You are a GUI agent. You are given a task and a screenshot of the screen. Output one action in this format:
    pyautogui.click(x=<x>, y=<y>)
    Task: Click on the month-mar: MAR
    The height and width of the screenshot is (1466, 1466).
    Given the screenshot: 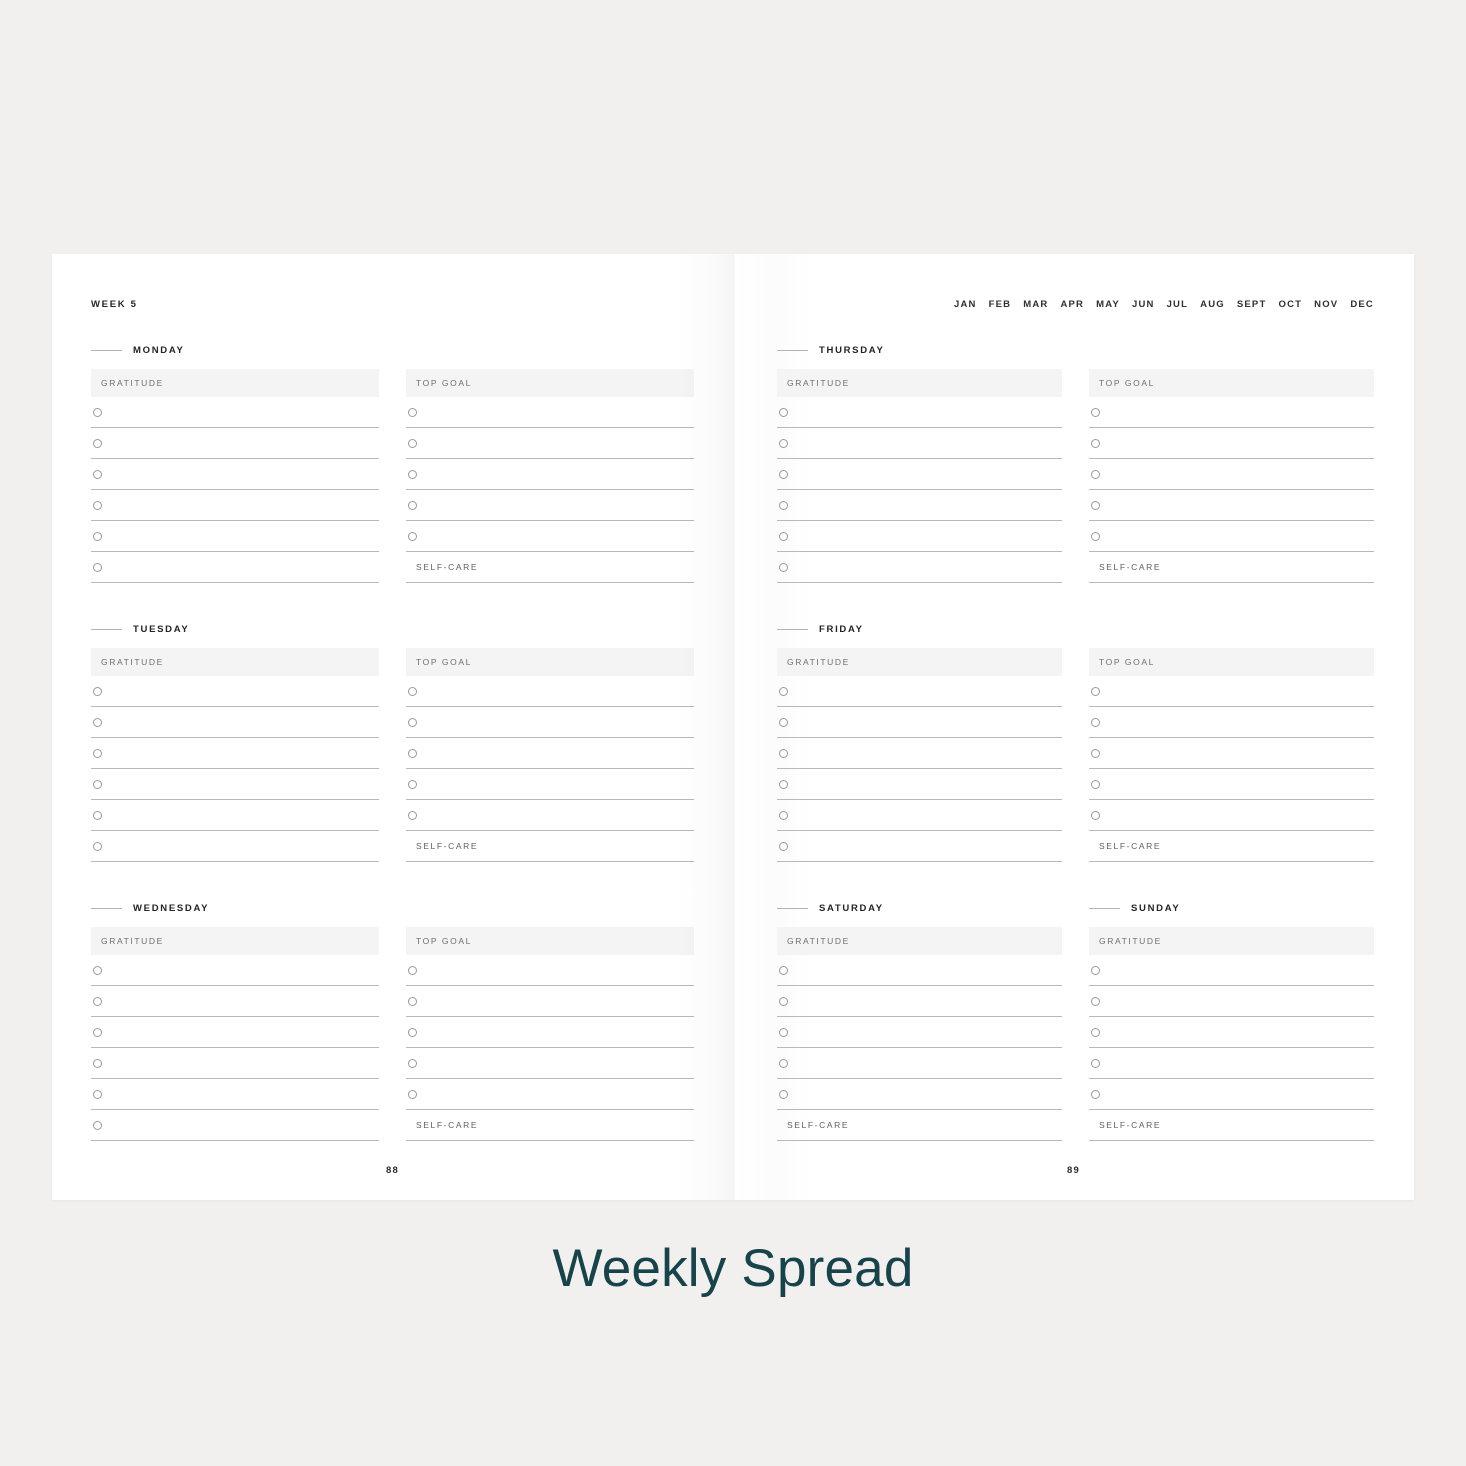 What is the action you would take?
    pyautogui.click(x=1035, y=304)
    